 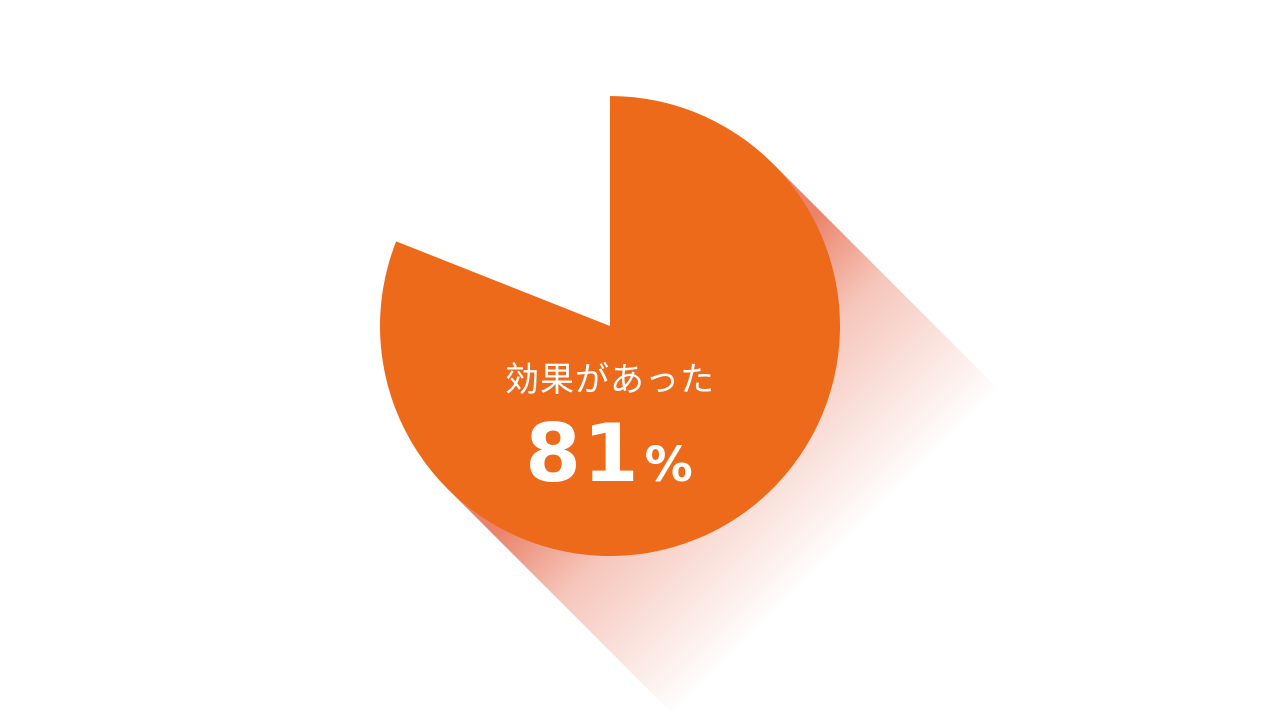 What do you see at coordinates (610, 380) in the screenshot?
I see `slice-category-label: 効果があった` at bounding box center [610, 380].